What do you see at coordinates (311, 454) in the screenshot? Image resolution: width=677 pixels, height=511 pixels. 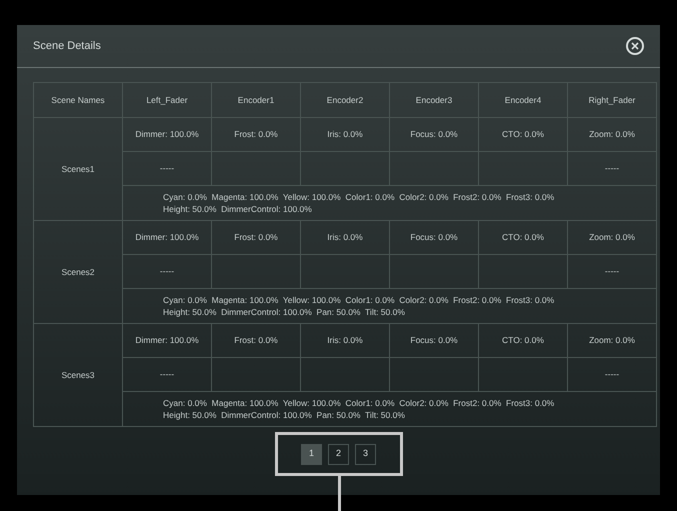 I see `page-button: 1` at bounding box center [311, 454].